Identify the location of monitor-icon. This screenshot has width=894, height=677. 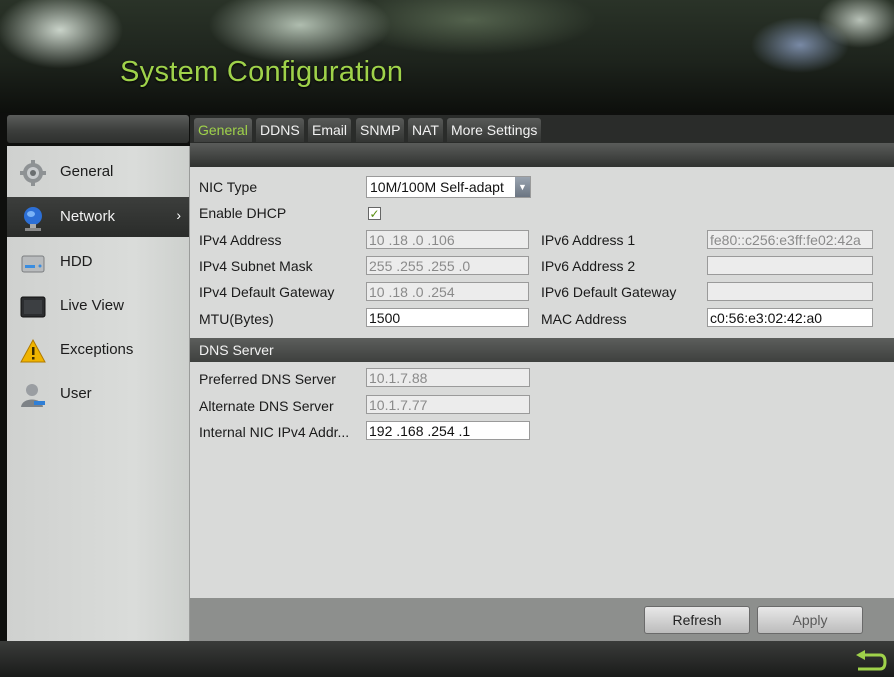
(33, 307).